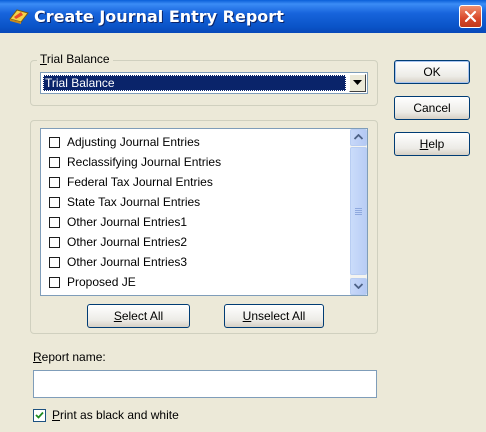 This screenshot has width=486, height=432. I want to click on scroll-down-button, so click(358, 286).